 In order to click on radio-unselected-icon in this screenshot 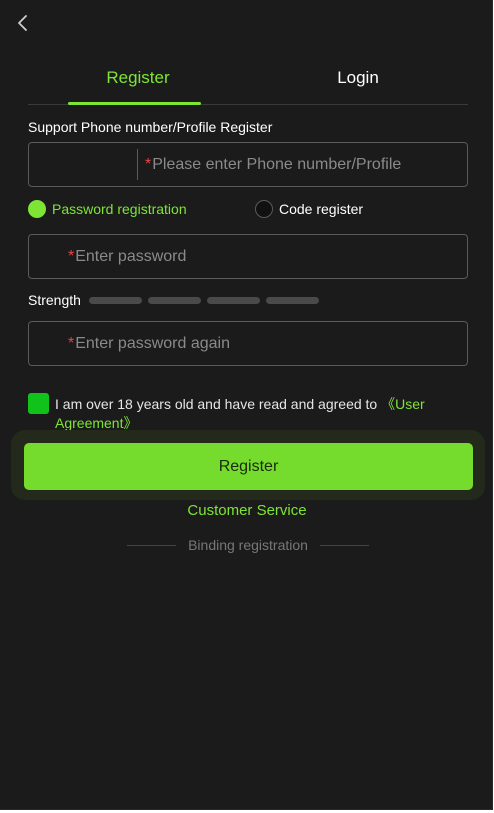, I will do `click(264, 209)`.